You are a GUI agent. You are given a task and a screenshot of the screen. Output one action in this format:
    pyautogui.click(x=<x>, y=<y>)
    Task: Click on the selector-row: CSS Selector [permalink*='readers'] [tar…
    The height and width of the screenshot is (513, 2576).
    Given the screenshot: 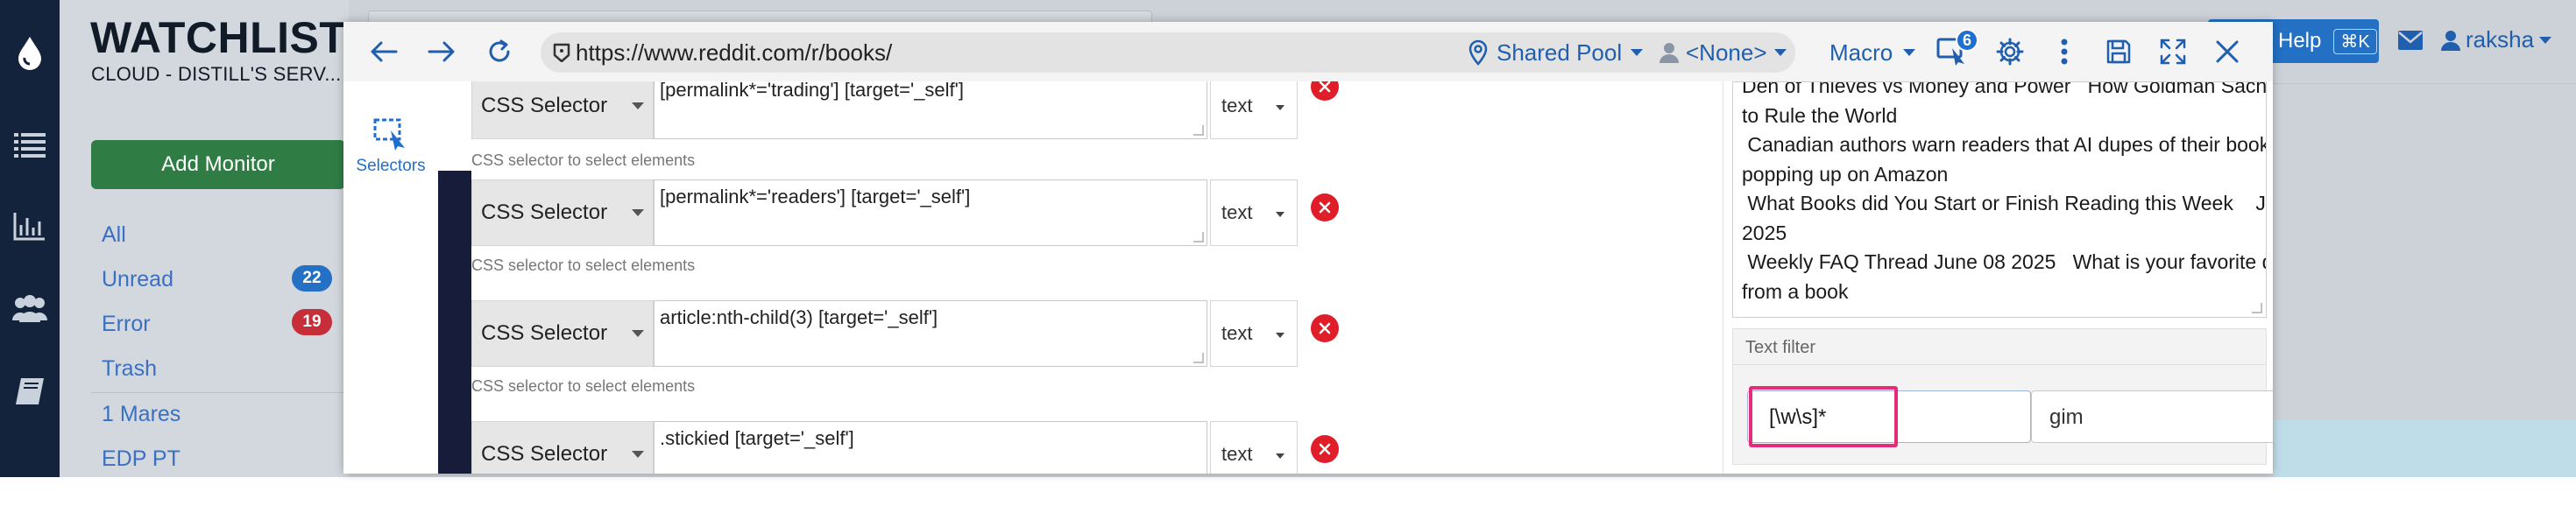 What is the action you would take?
    pyautogui.click(x=1089, y=231)
    